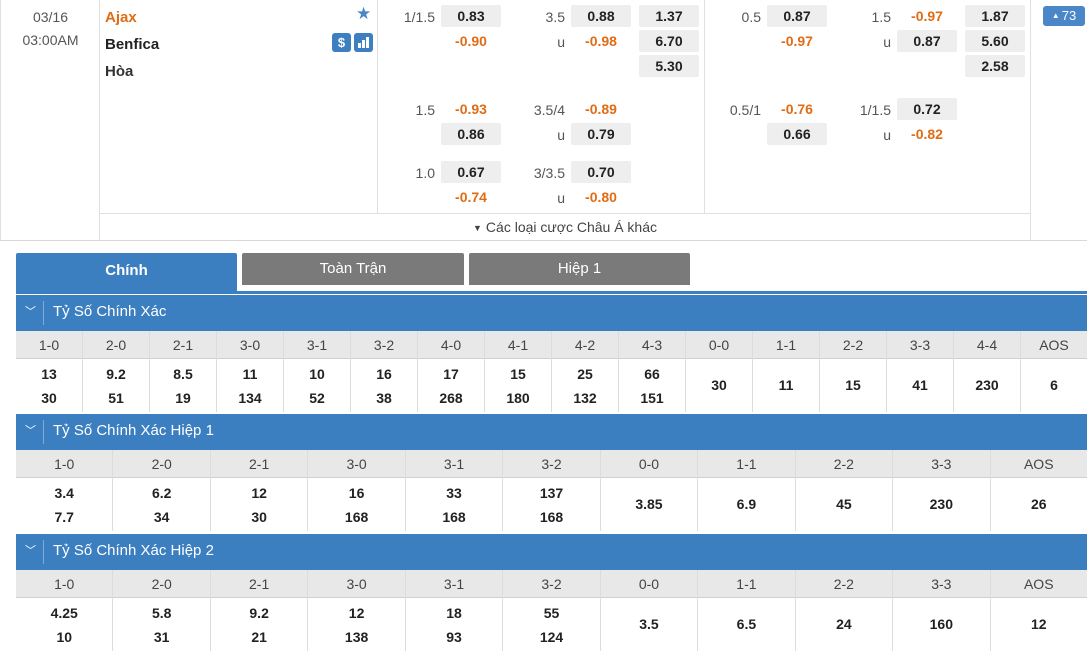  What do you see at coordinates (601, 134) in the screenshot?
I see `under-odds: 0.79` at bounding box center [601, 134].